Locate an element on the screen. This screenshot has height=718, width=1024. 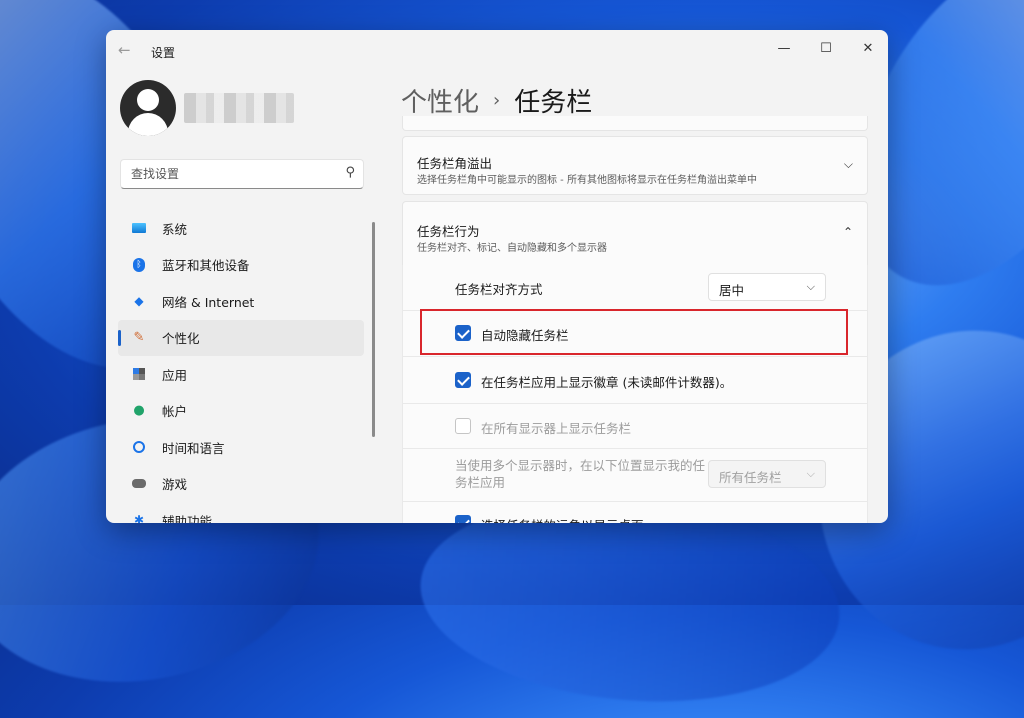
badges-label: 在任务栏应用上显示徽章 (未读邮件计数器)。 is located at coordinates (606, 381).